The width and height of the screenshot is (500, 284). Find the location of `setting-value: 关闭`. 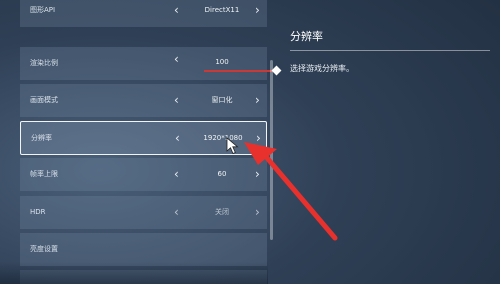

setting-value: 关闭 is located at coordinates (222, 212).